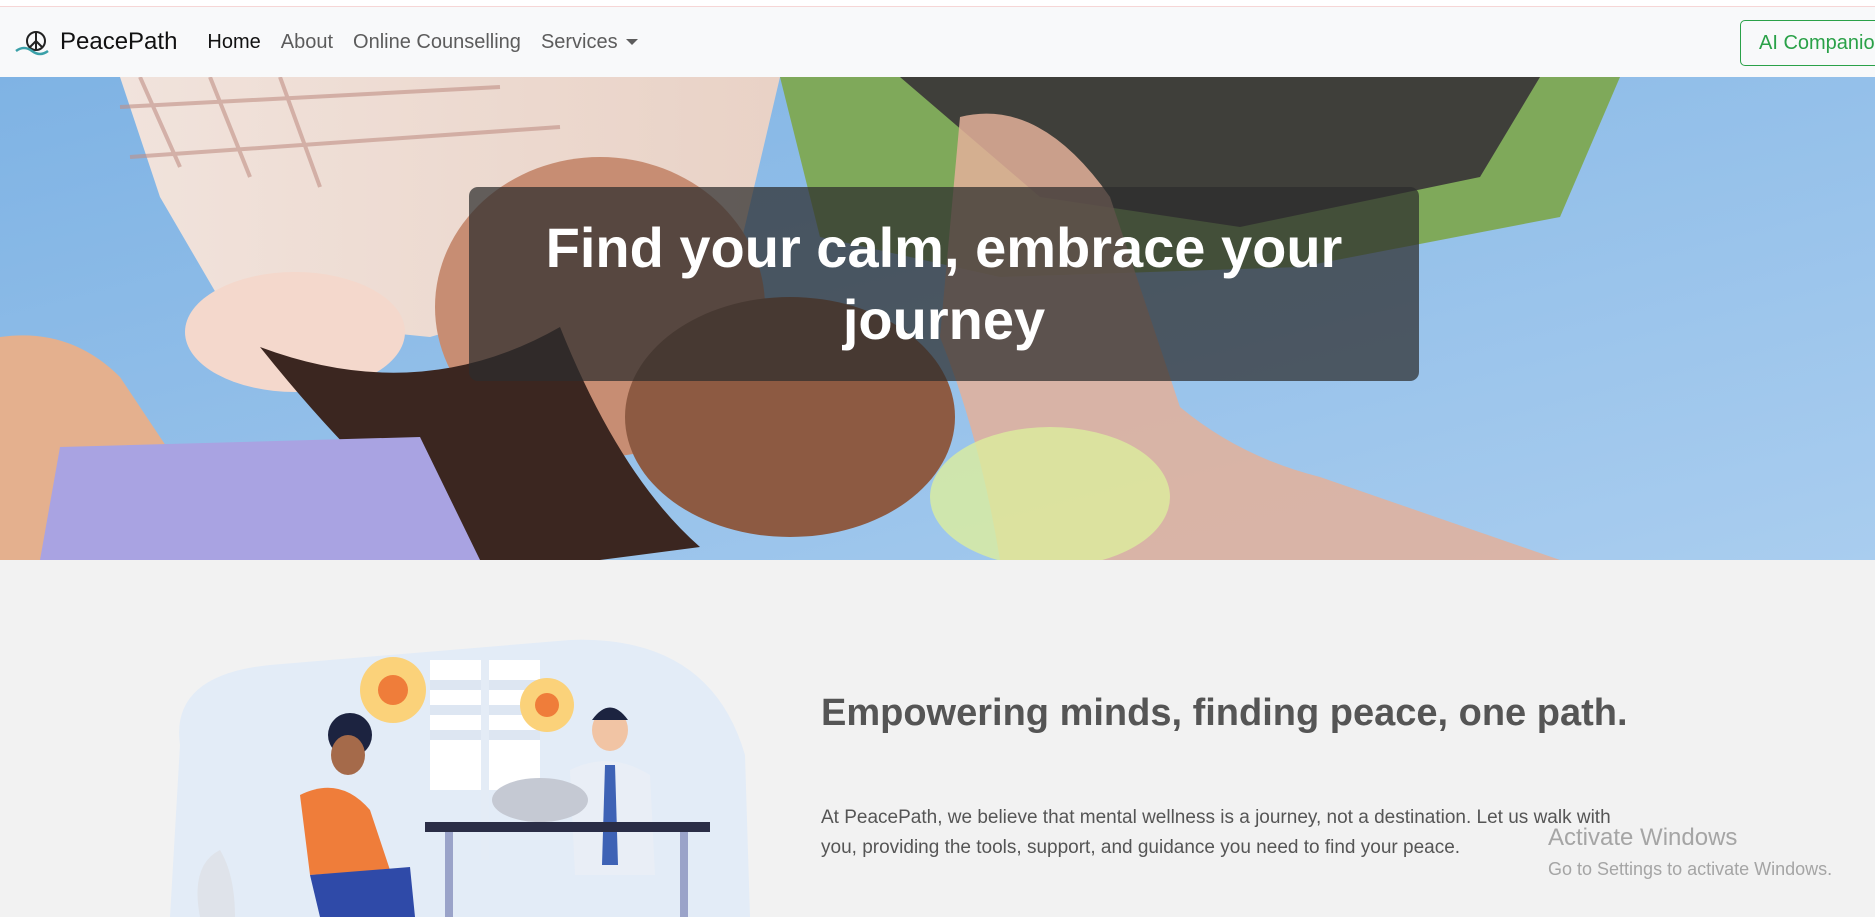 This screenshot has width=1875, height=917. I want to click on hero-title: Find your calm, embrace your journey, so click(944, 283).